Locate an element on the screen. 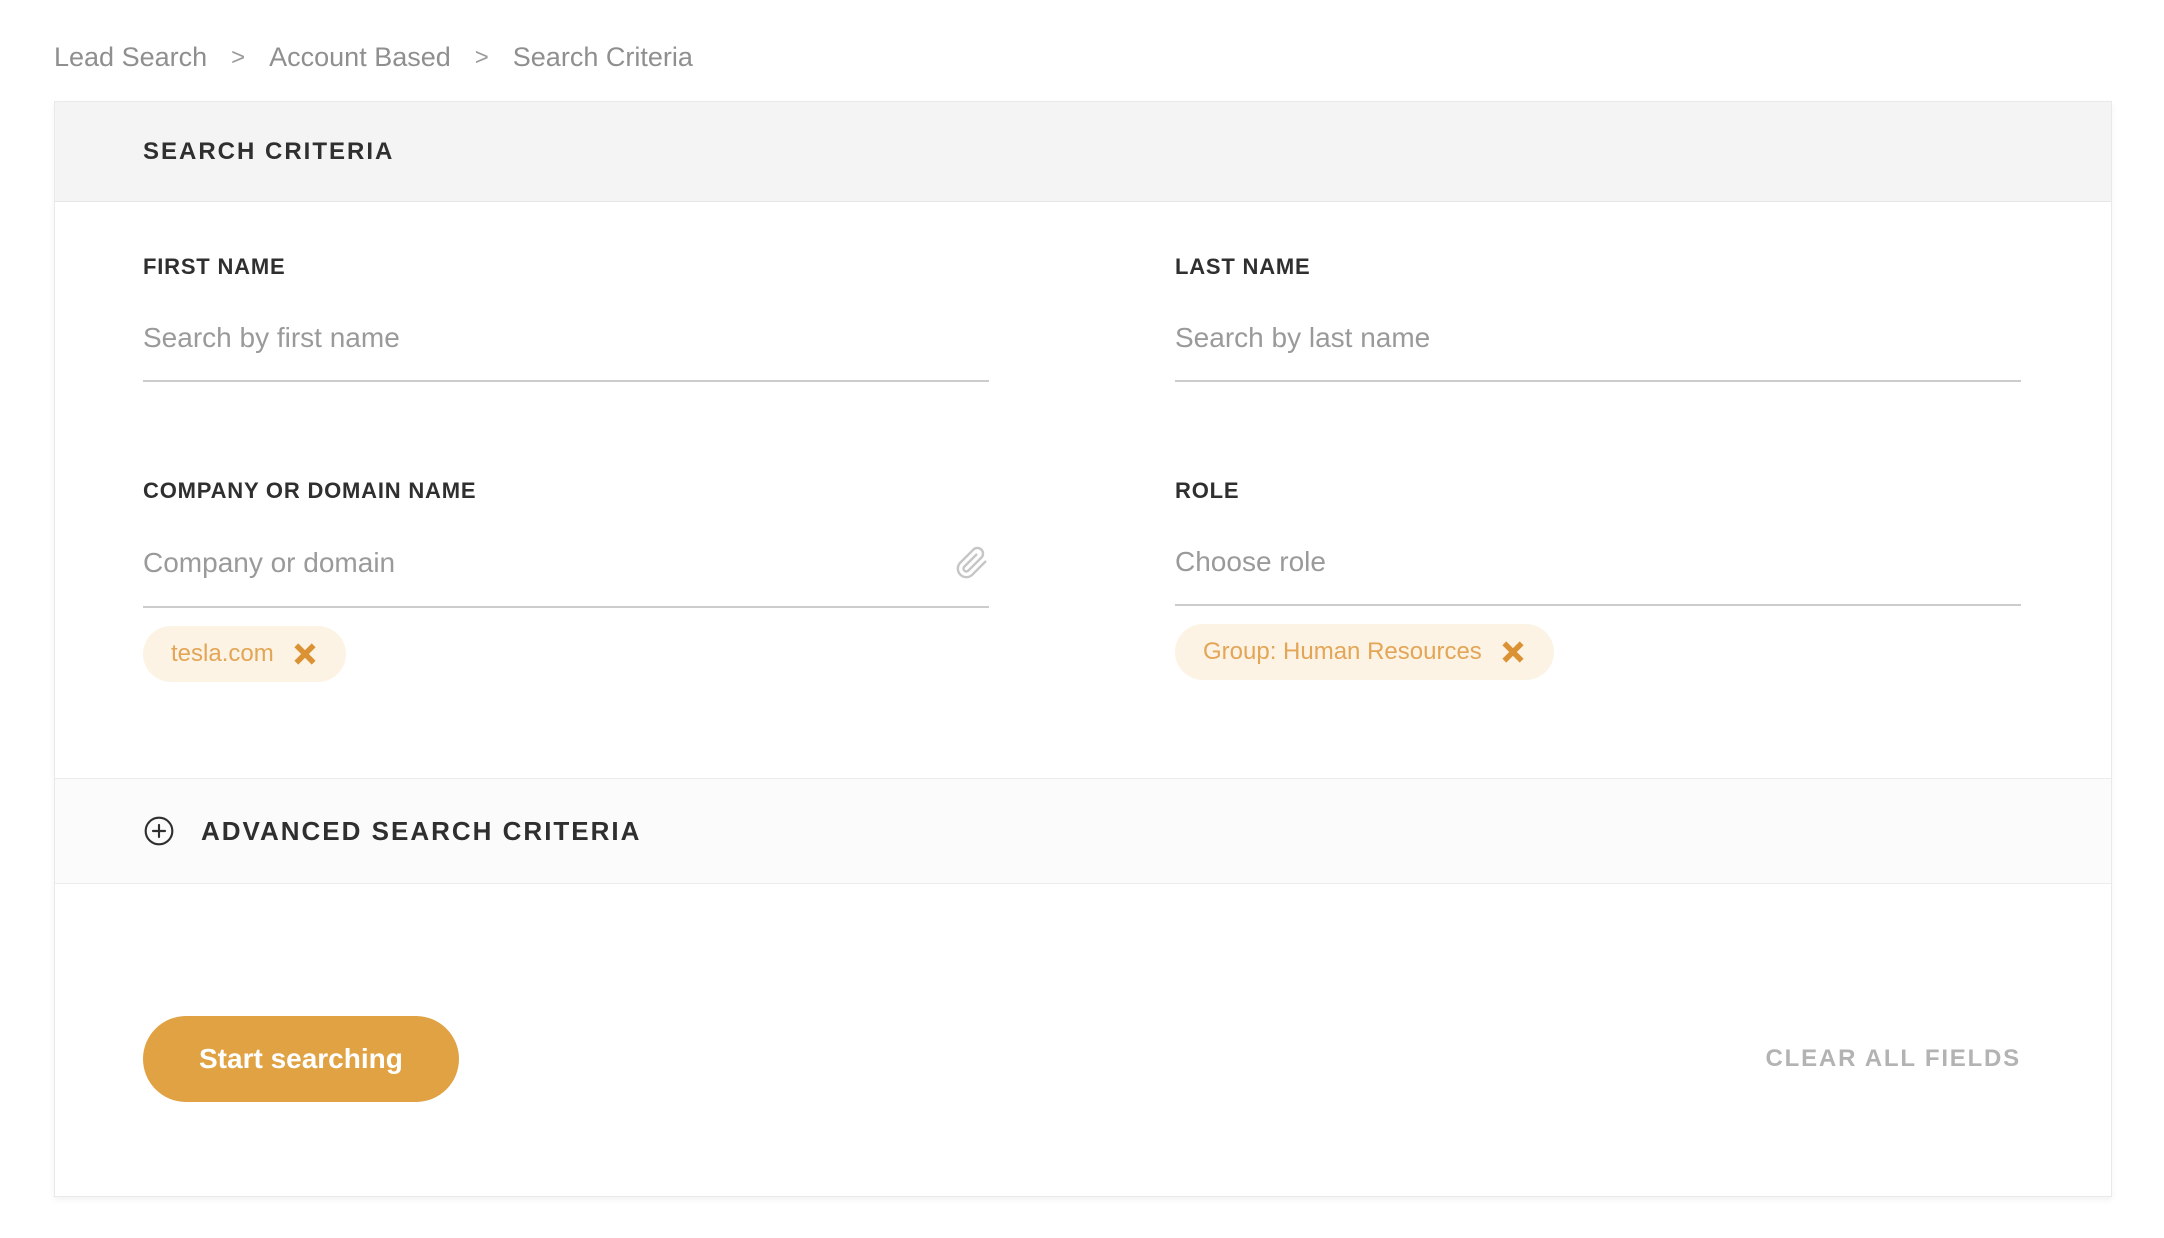 Image resolution: width=2164 pixels, height=1238 pixels. role-input is located at coordinates (1598, 562).